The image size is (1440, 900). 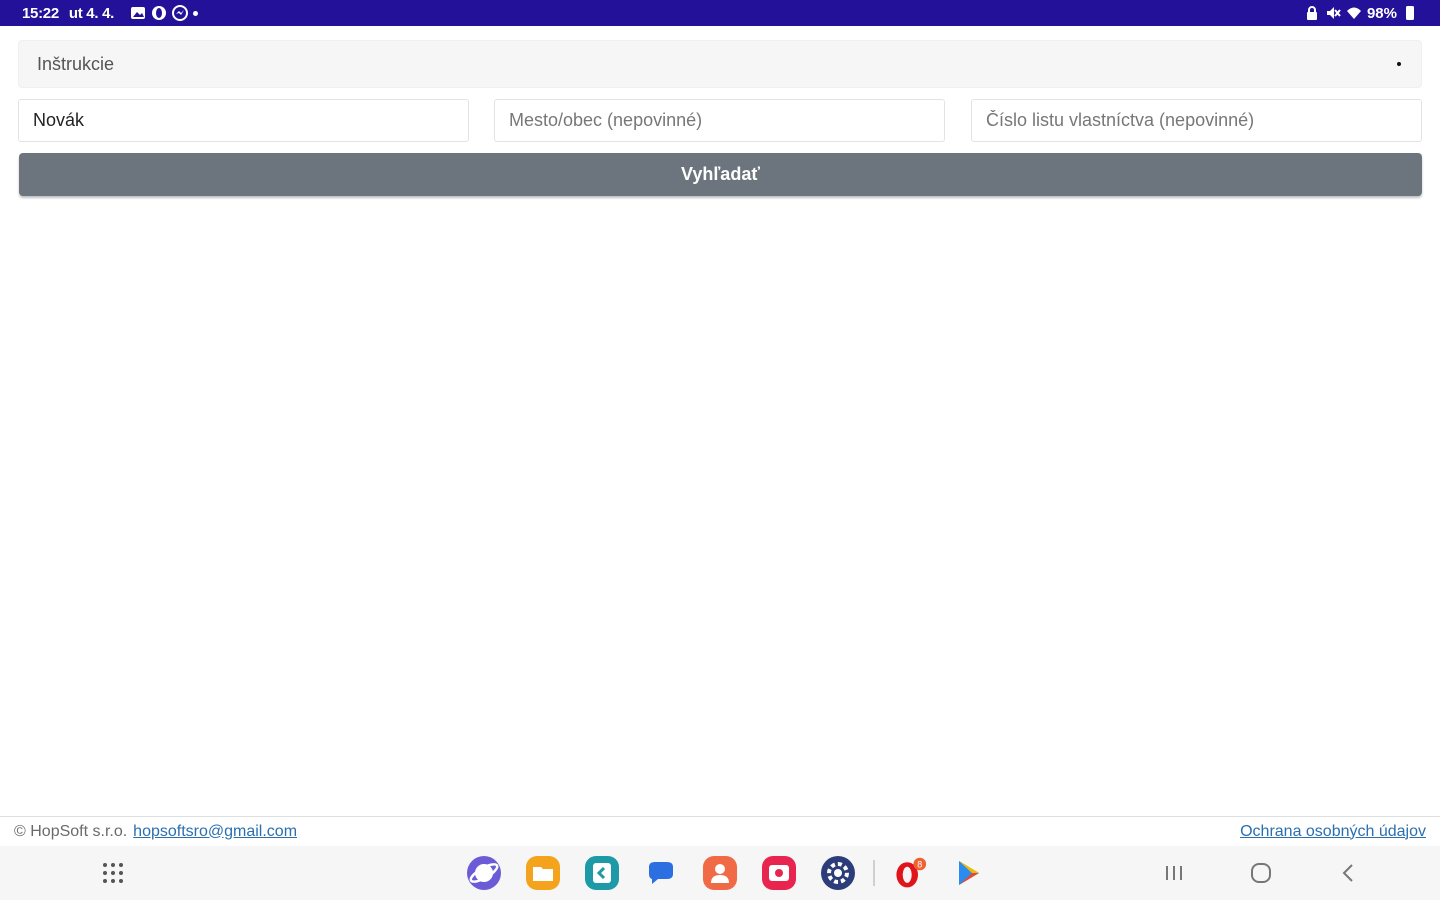 What do you see at coordinates (602, 873) in the screenshot?
I see `calendar-app-icon` at bounding box center [602, 873].